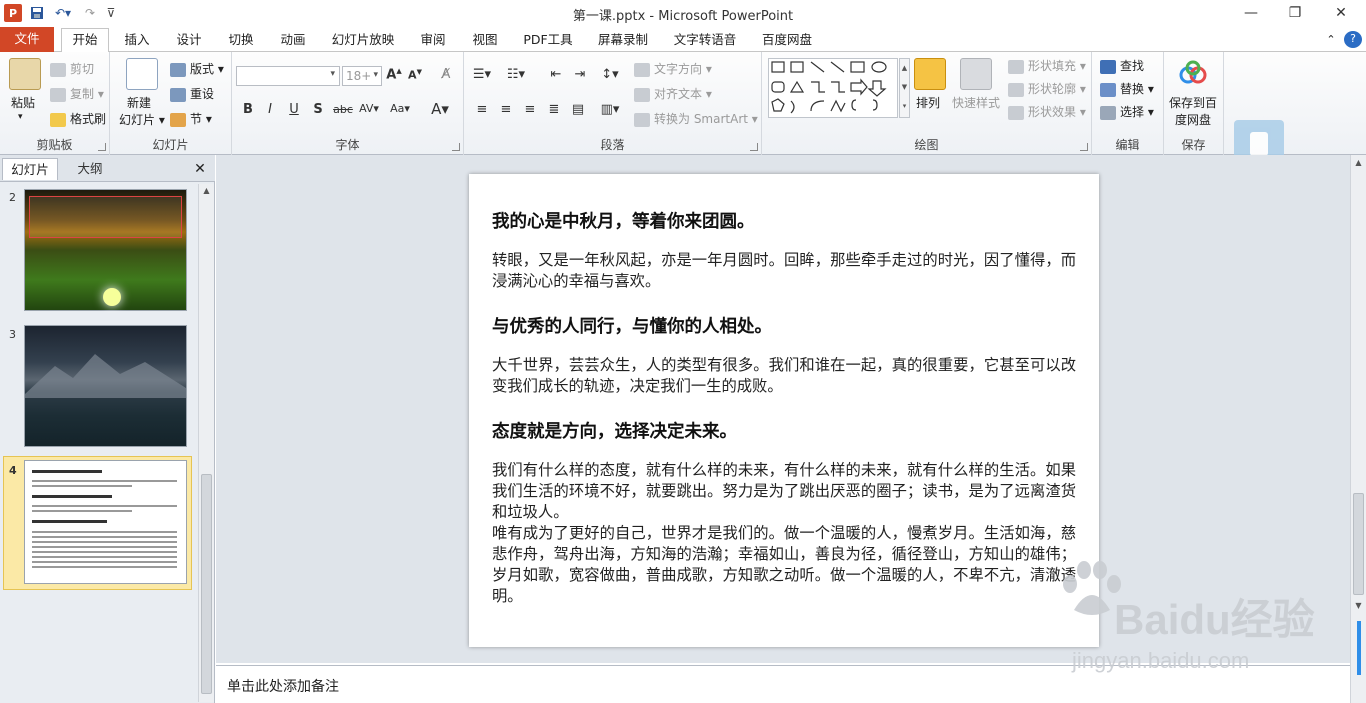 This screenshot has height=703, width=1366. What do you see at coordinates (294, 109) in the screenshot?
I see `underline-button: U` at bounding box center [294, 109].